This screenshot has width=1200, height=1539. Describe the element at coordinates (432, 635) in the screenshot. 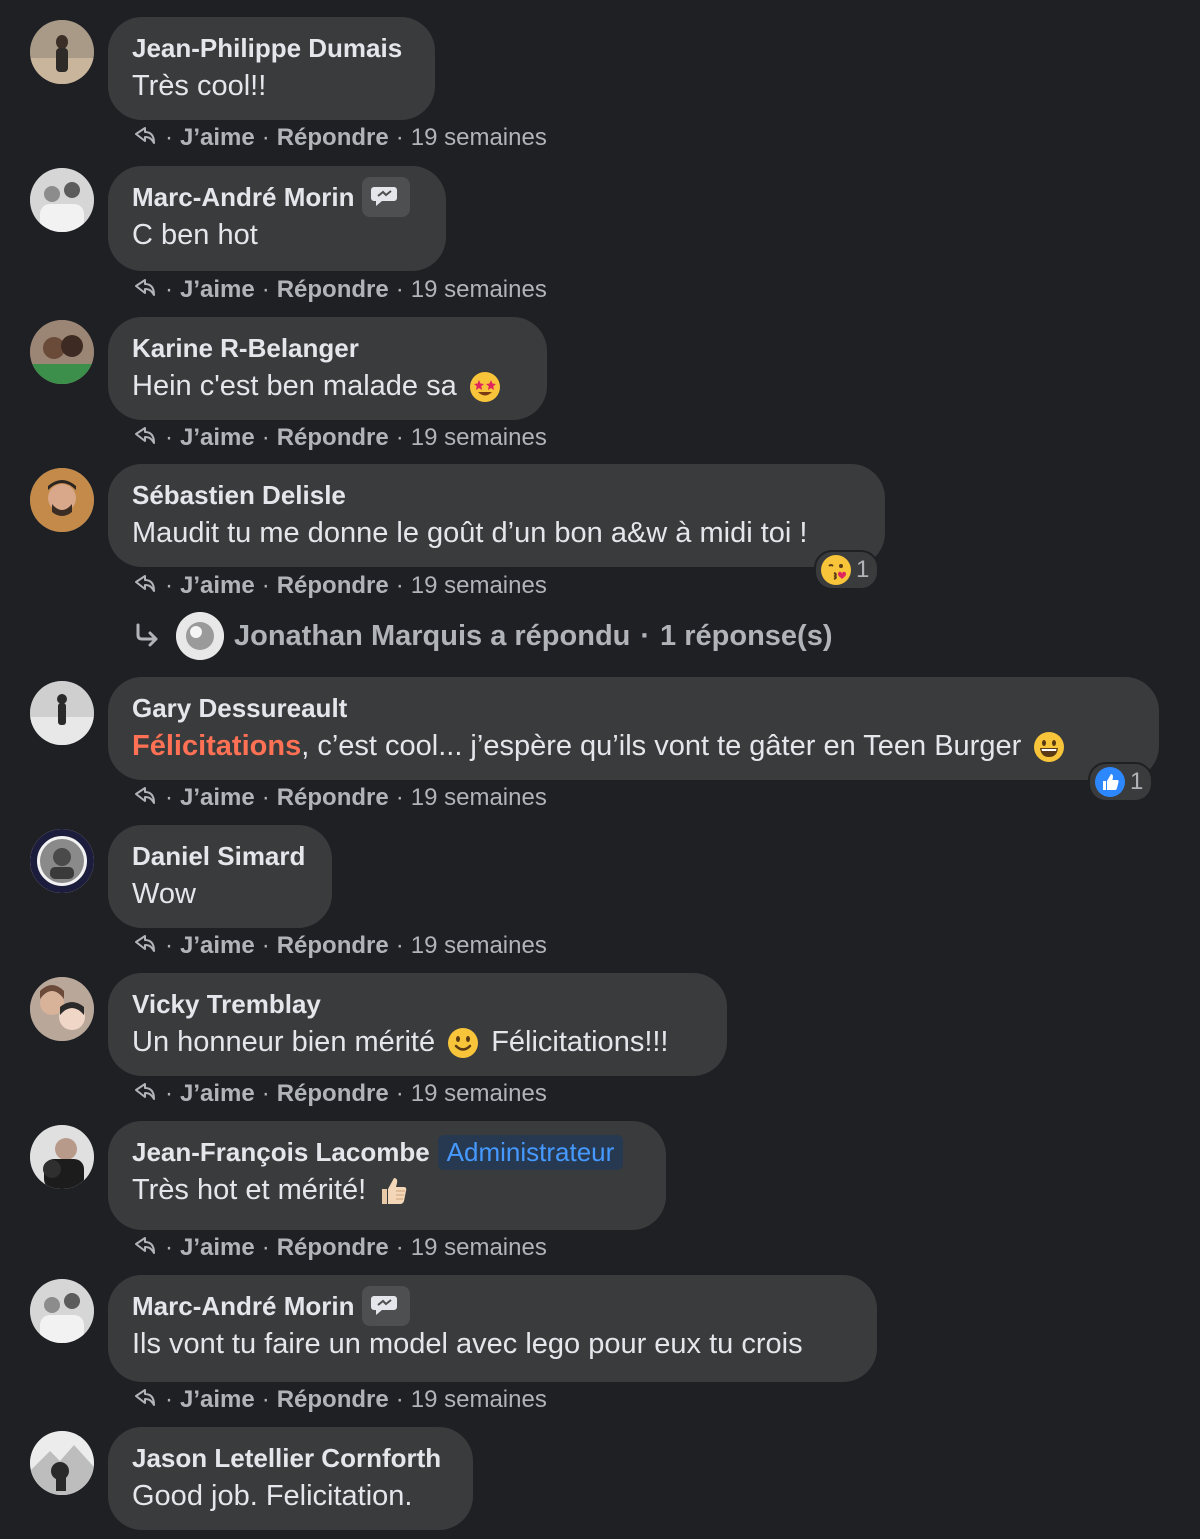

I see `replies-author: Jonathan Marquis a répondu` at that location.